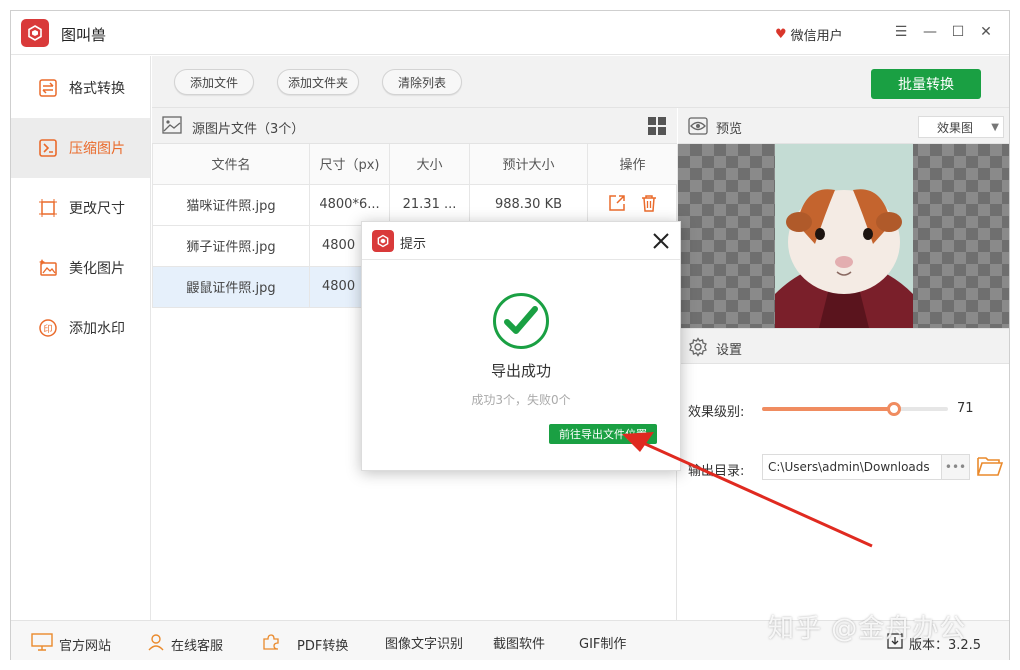  Describe the element at coordinates (197, 646) in the screenshot. I see `online-service-label: 在线客服` at that location.